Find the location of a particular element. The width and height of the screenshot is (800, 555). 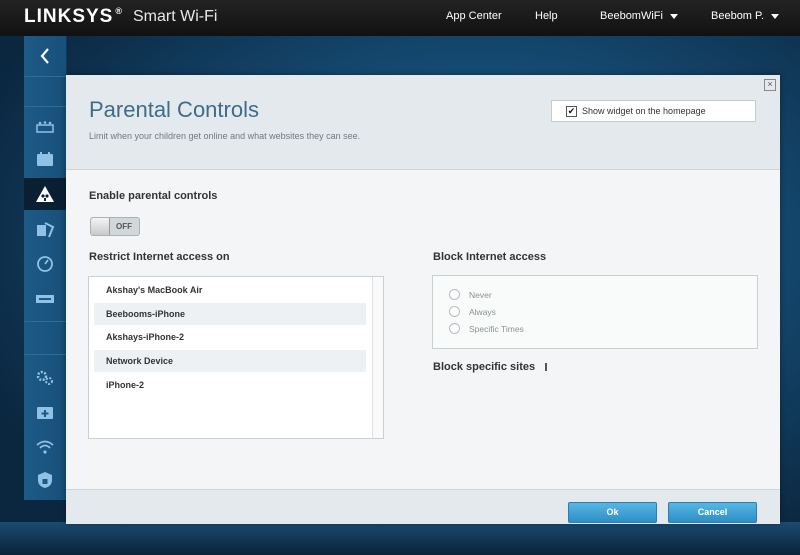

list-item: Network Device is located at coordinates (230, 361).